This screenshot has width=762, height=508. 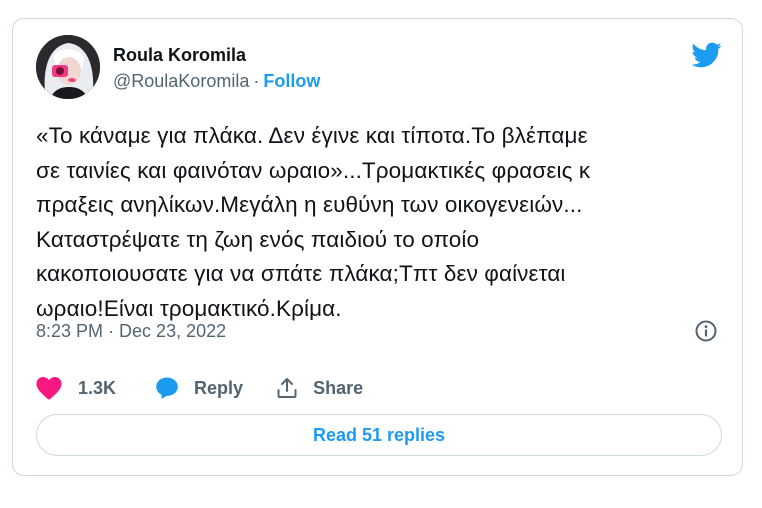 What do you see at coordinates (179, 55) in the screenshot?
I see `author-display-name: Roula Koromila` at bounding box center [179, 55].